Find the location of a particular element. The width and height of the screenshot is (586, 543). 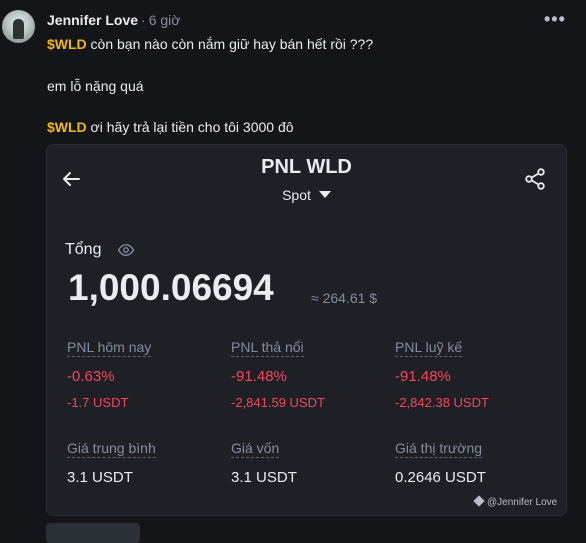

post-line-3: $WLD ơi hãy trả lại tiền cho tôi 3000 đô is located at coordinates (170, 127).